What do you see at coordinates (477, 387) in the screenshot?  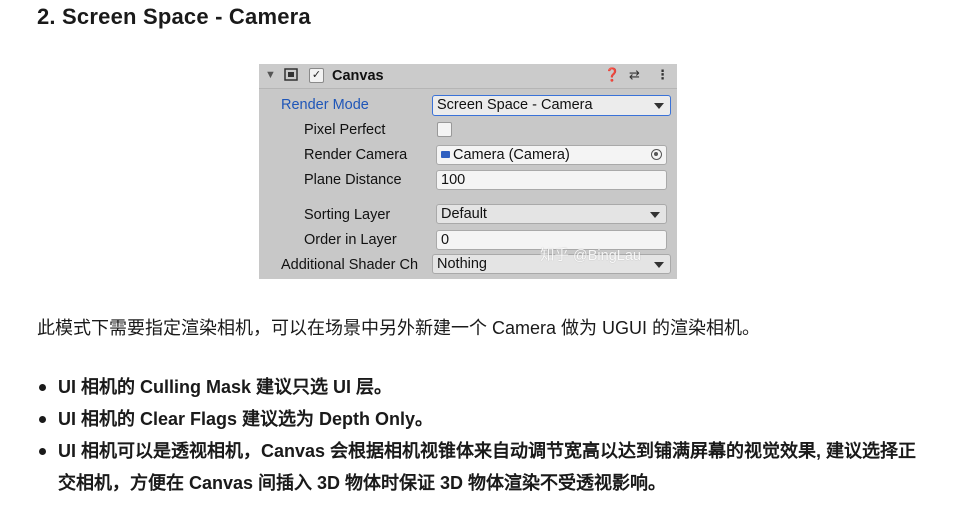 I see `list-item: UI 相机的 Culling Mask 建议只选 UI 层。` at bounding box center [477, 387].